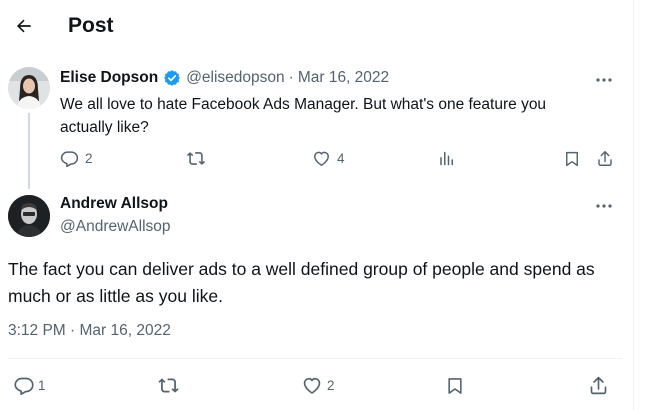  What do you see at coordinates (89, 158) in the screenshot?
I see `reply-count: 2` at bounding box center [89, 158].